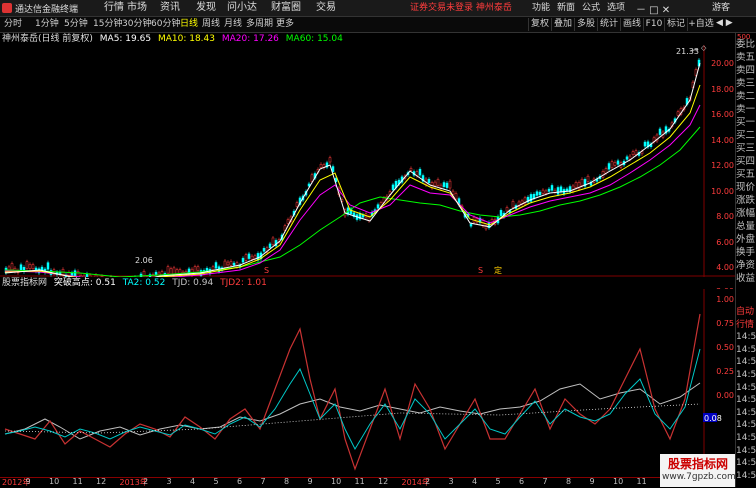 This screenshot has height=488, width=756. I want to click on overlay-button: 叠加, so click(562, 24).